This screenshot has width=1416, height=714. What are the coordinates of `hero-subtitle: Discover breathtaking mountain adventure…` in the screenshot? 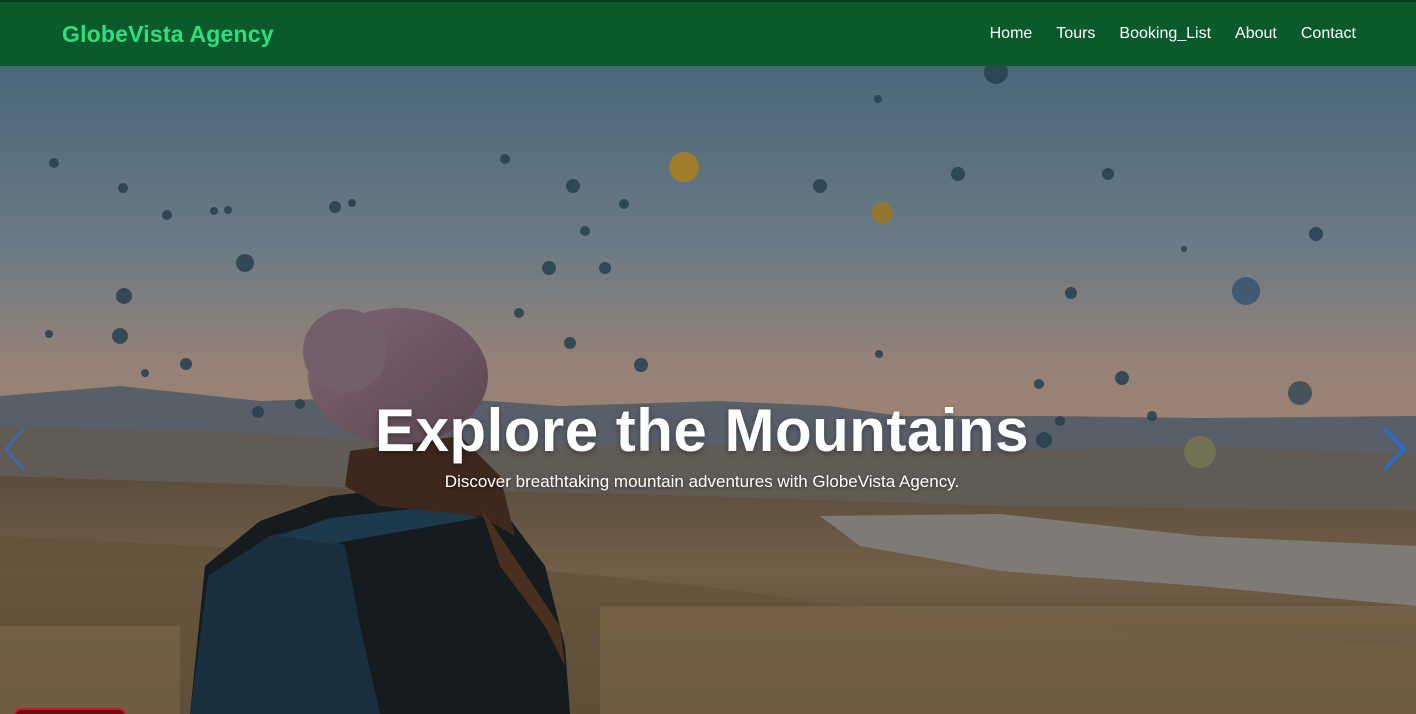 It's located at (702, 481).